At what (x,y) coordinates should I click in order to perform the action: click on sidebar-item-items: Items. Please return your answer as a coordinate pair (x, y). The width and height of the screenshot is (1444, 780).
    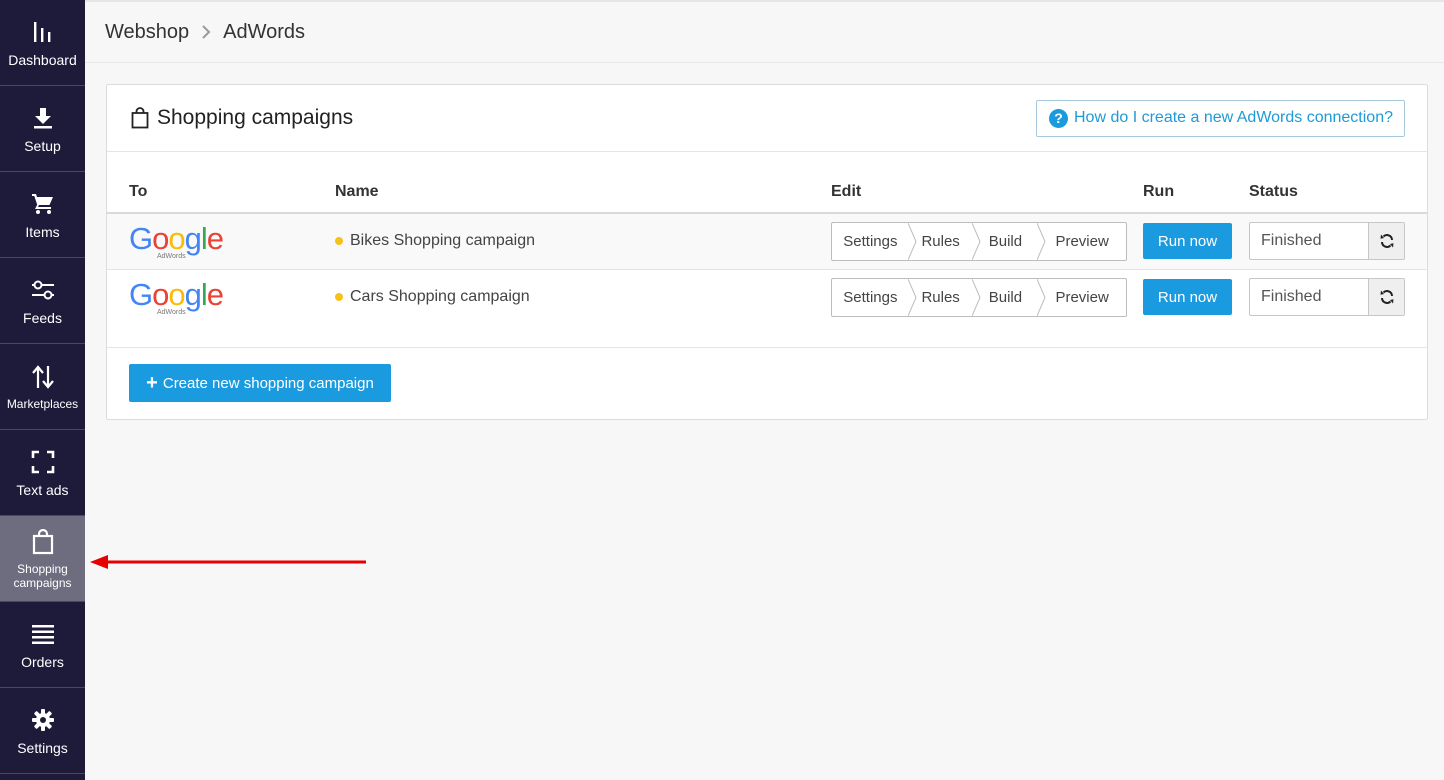
    Looking at the image, I should click on (42, 215).